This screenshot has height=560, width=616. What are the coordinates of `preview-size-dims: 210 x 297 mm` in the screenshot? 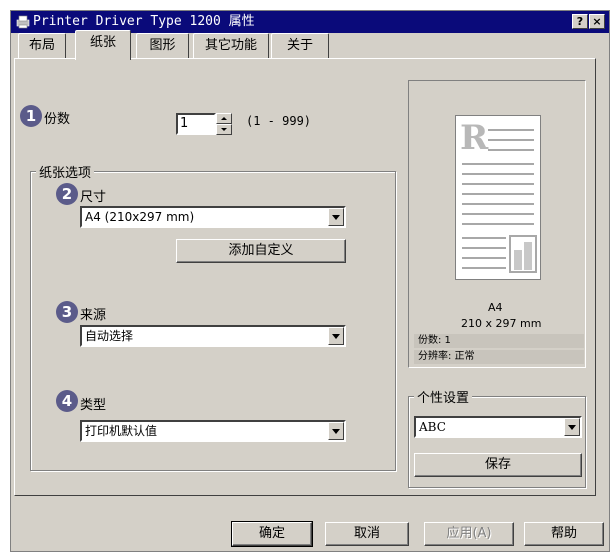 It's located at (501, 323).